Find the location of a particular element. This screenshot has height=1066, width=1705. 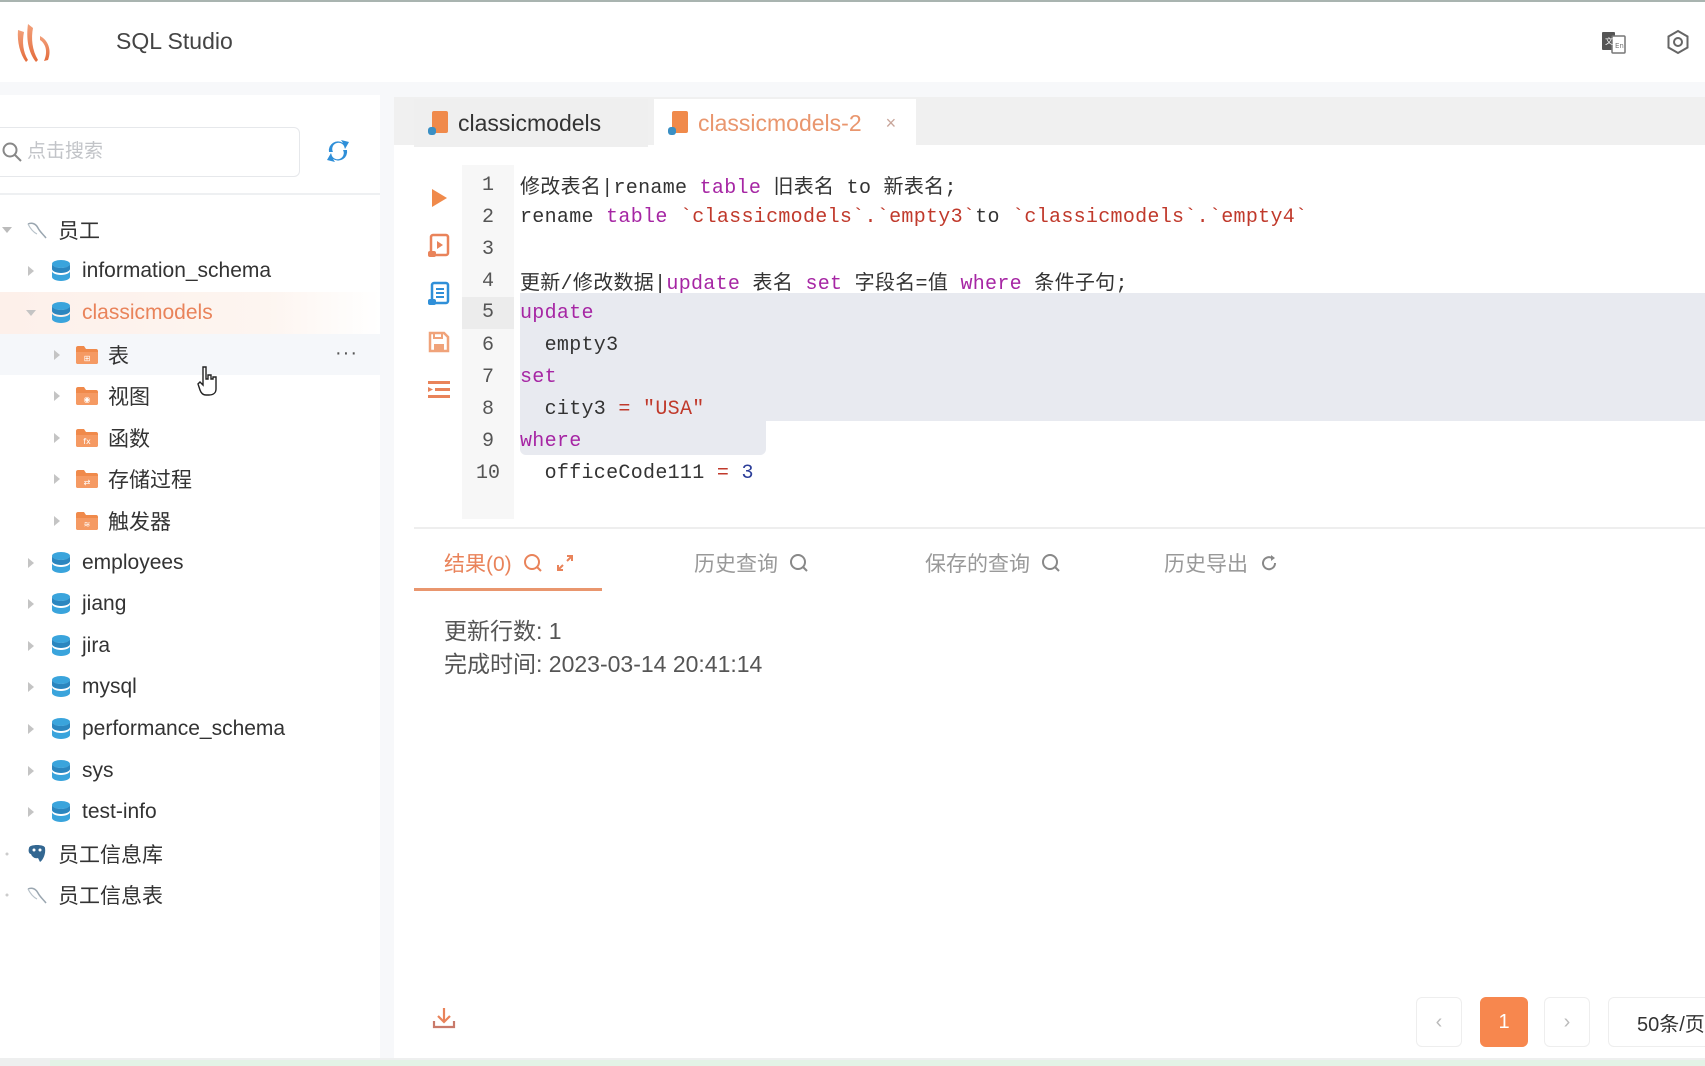

tree-node: 员工信息表 is located at coordinates (190, 896).